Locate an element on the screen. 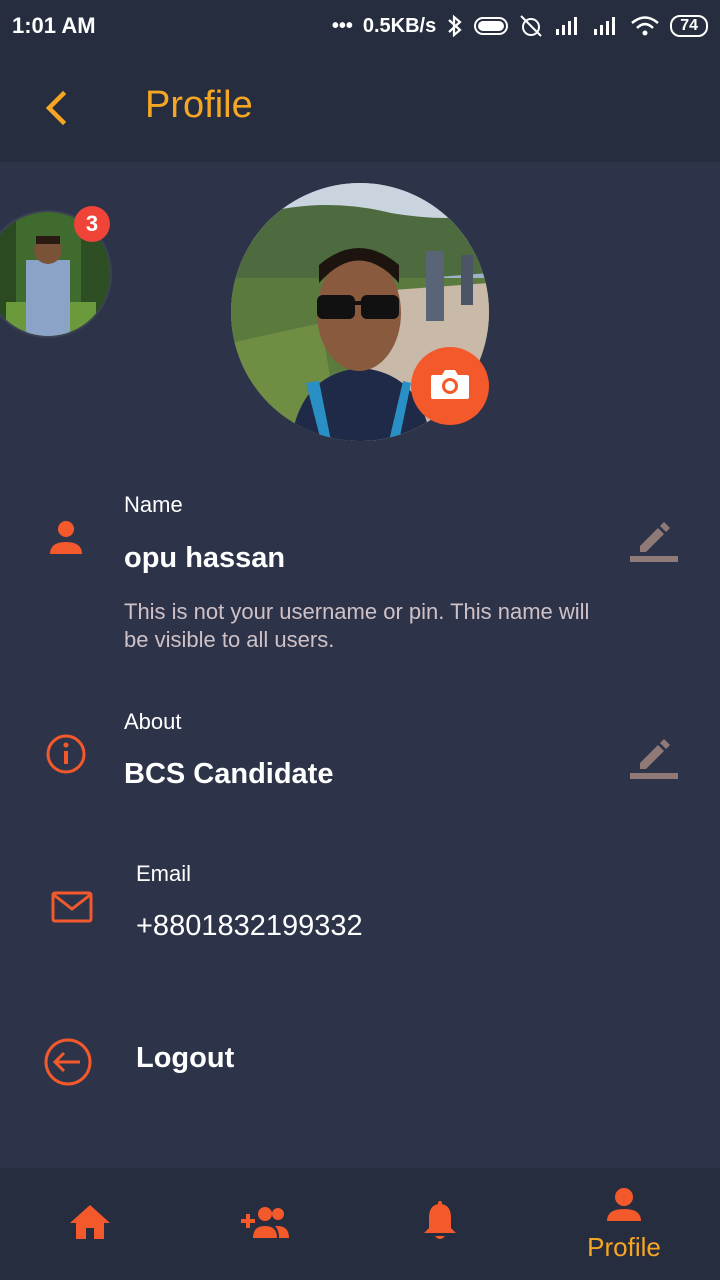 Image resolution: width=720 pixels, height=1280 pixels. bottom-nav: Profile is located at coordinates (360, 1224).